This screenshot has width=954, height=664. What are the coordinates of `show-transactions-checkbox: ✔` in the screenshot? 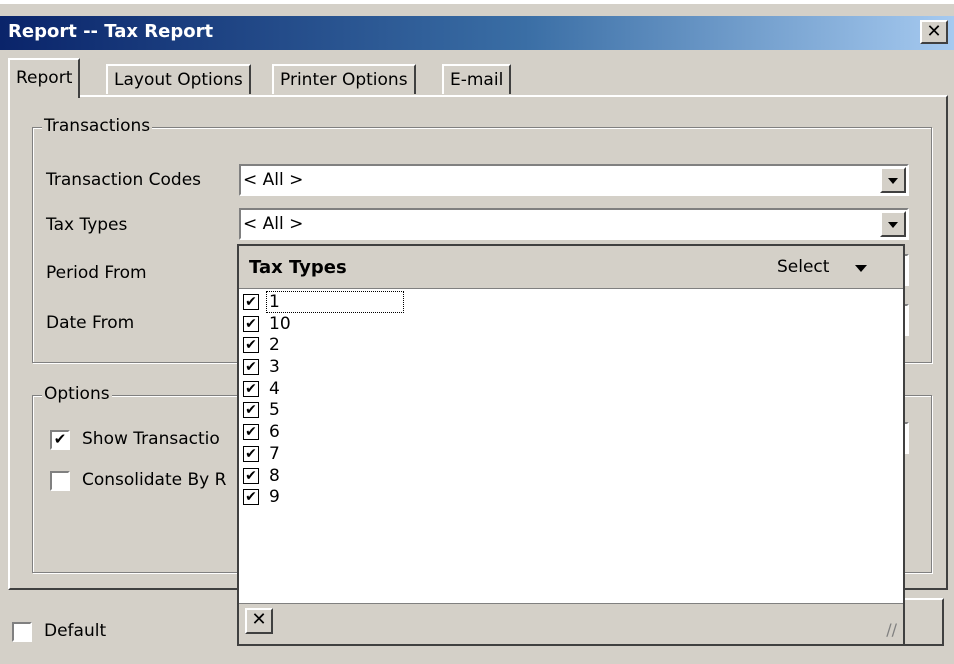 It's located at (60, 440).